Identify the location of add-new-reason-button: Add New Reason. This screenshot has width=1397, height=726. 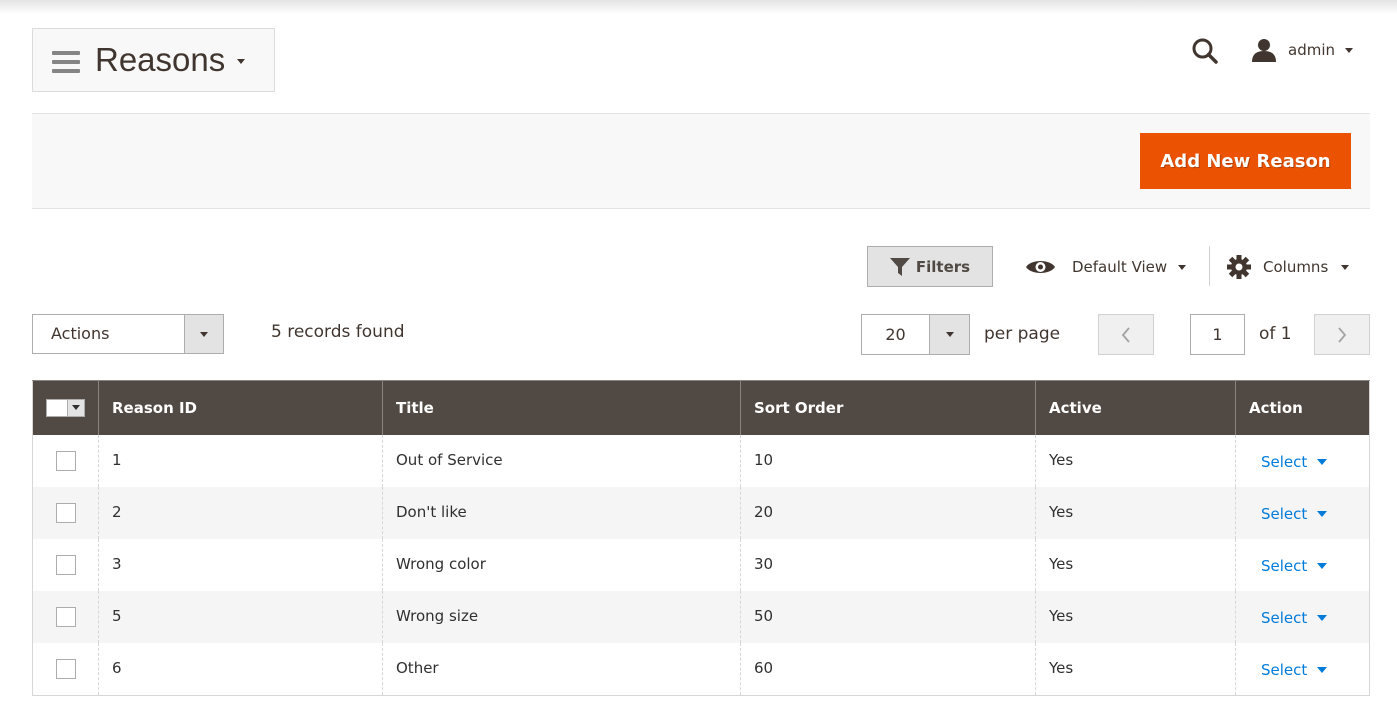
(1245, 161).